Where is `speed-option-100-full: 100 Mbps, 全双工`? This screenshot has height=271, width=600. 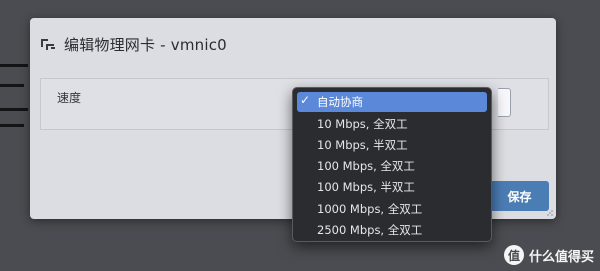
speed-option-100-full: 100 Mbps, 全双工 is located at coordinates (392, 166).